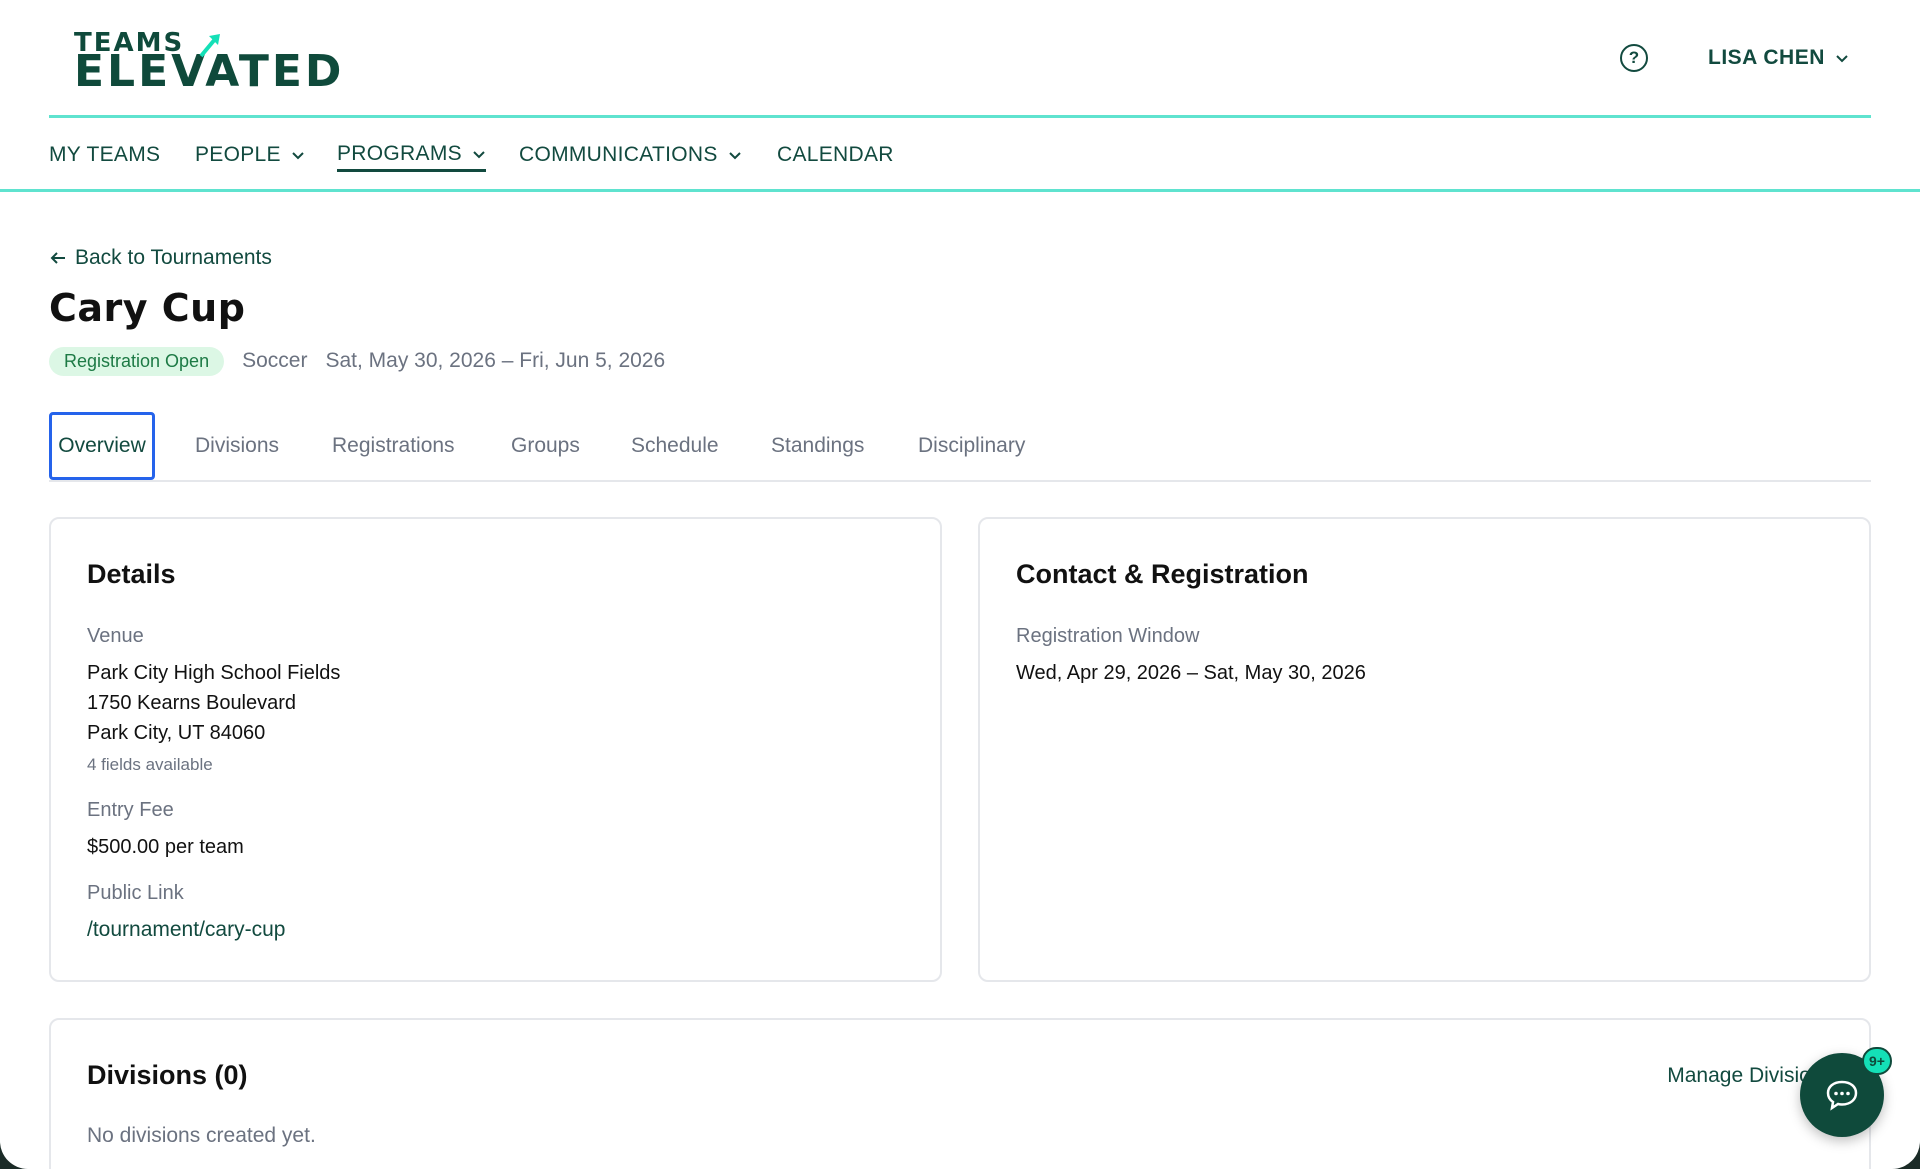 The height and width of the screenshot is (1169, 1920). What do you see at coordinates (1191, 673) in the screenshot?
I see `registration-window-value: Wed, Apr 29, 2026 – Sat, May 30, 2026` at bounding box center [1191, 673].